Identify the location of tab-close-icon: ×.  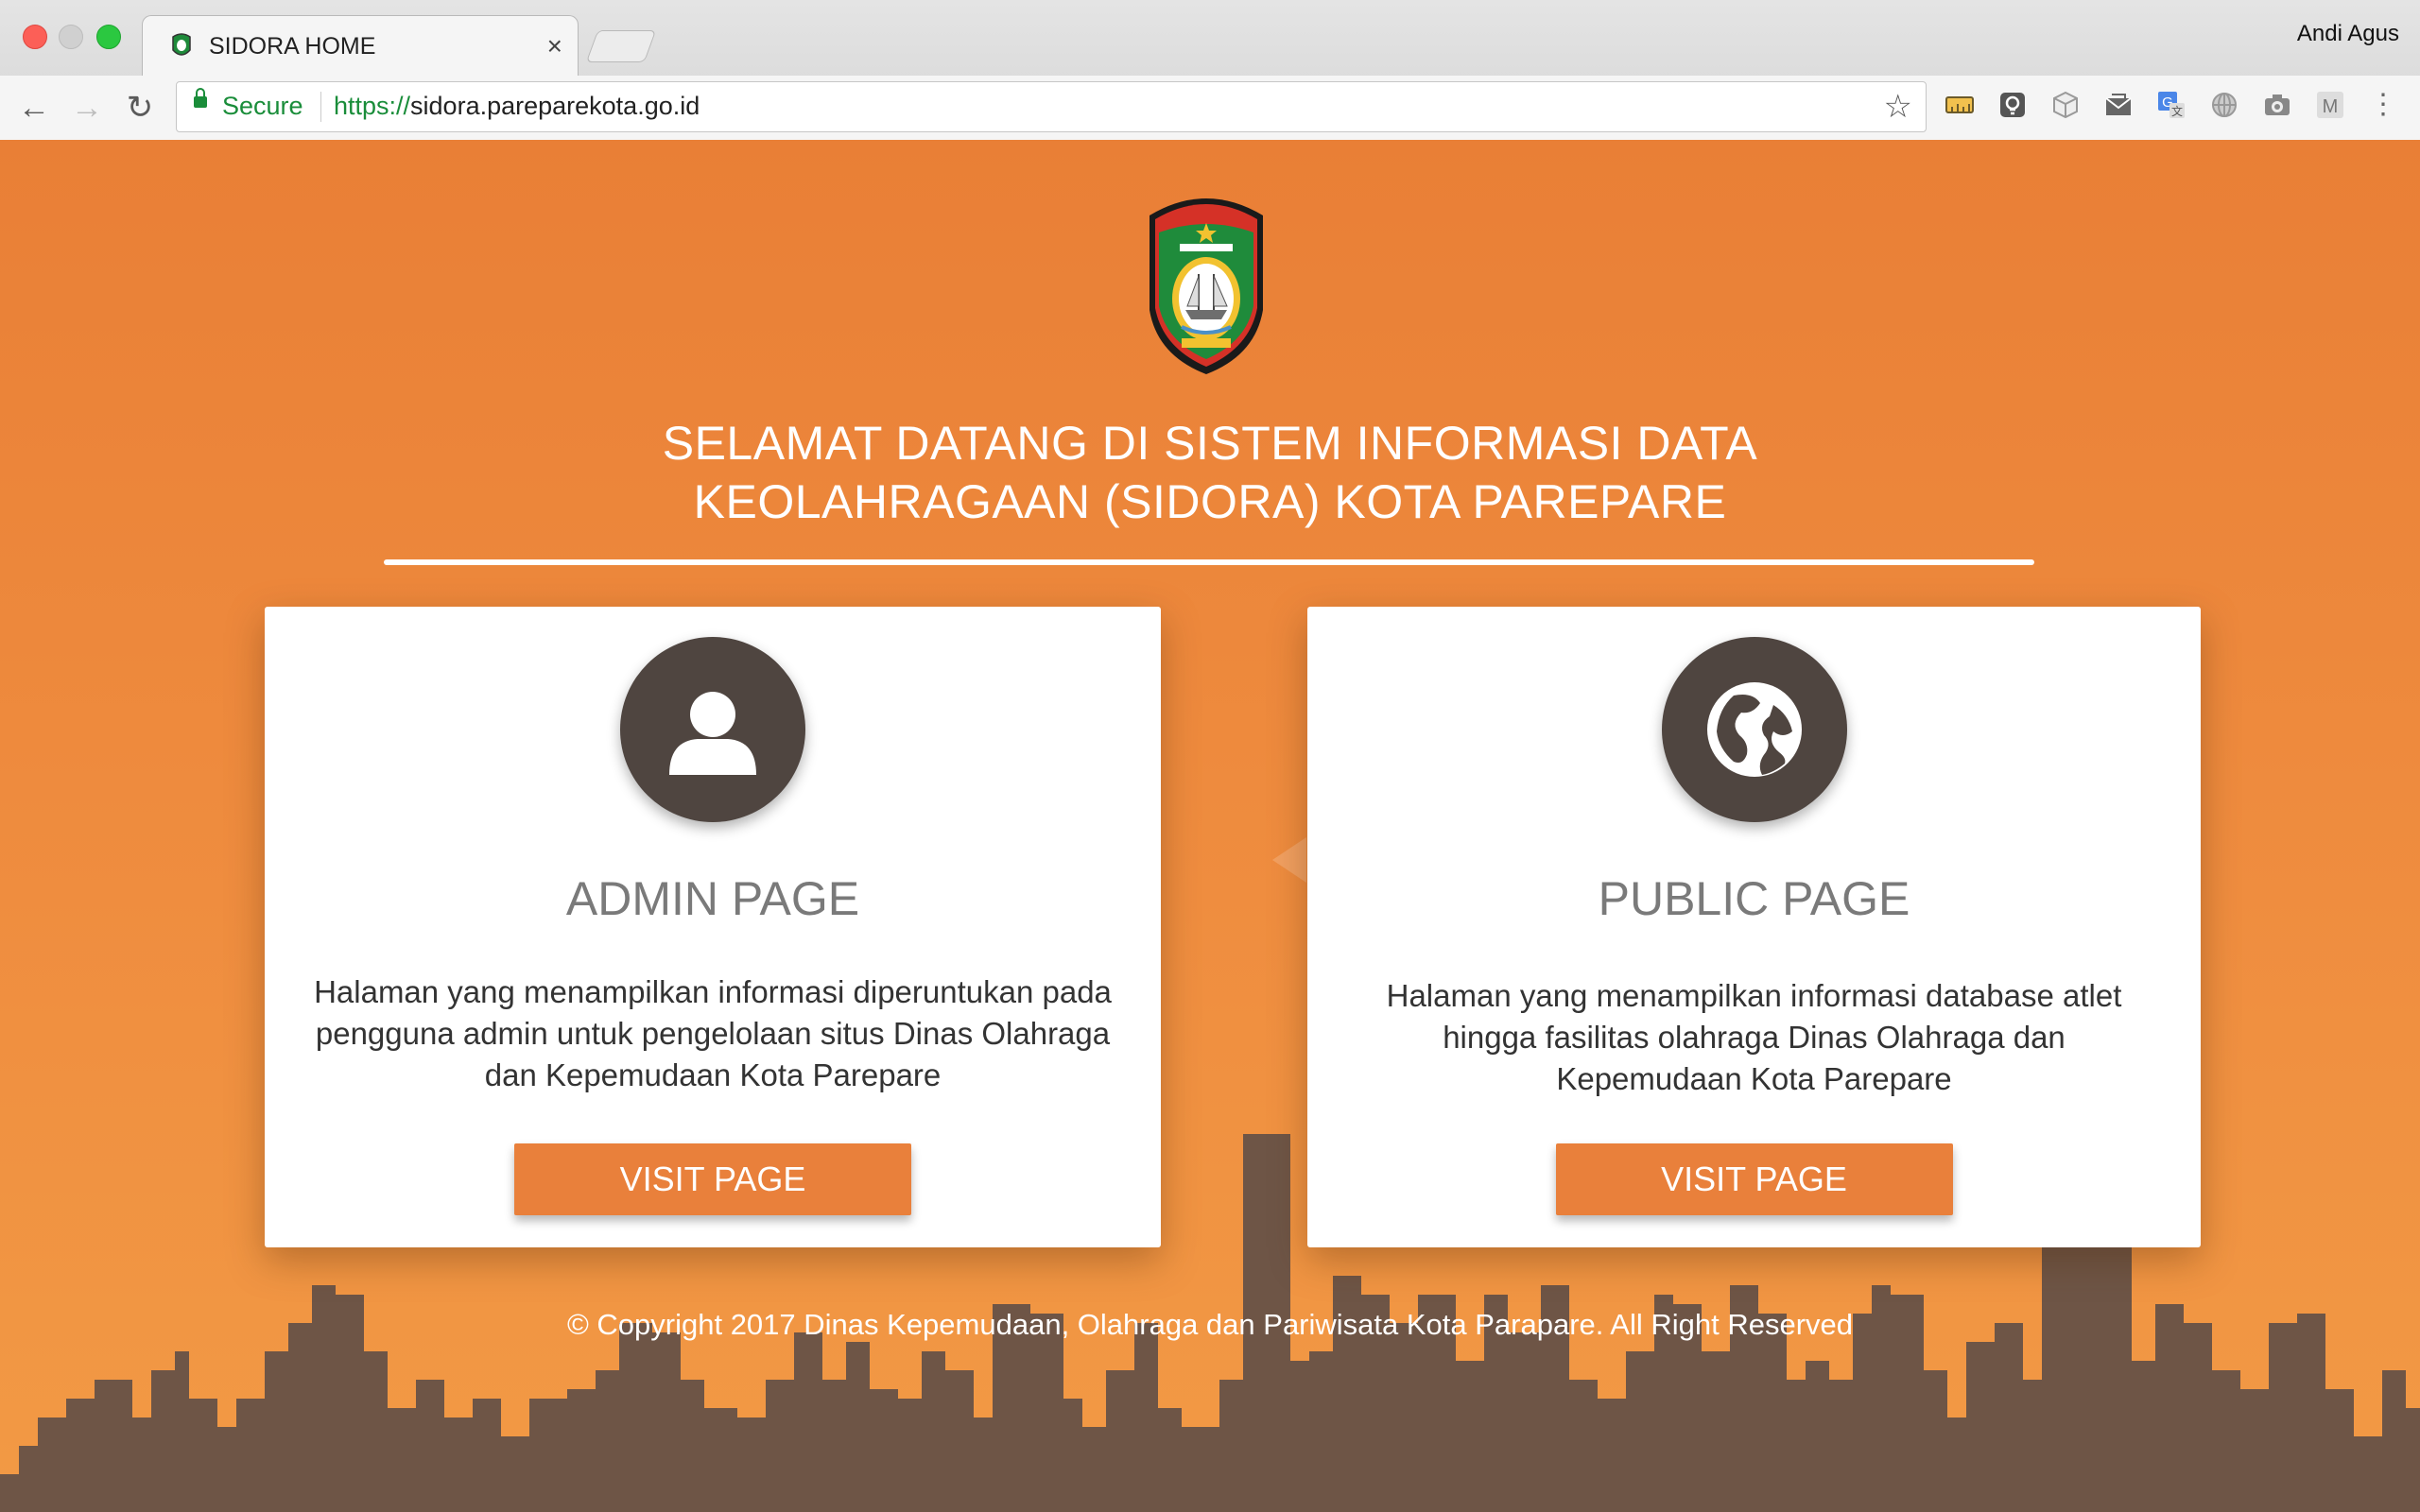
(554, 46).